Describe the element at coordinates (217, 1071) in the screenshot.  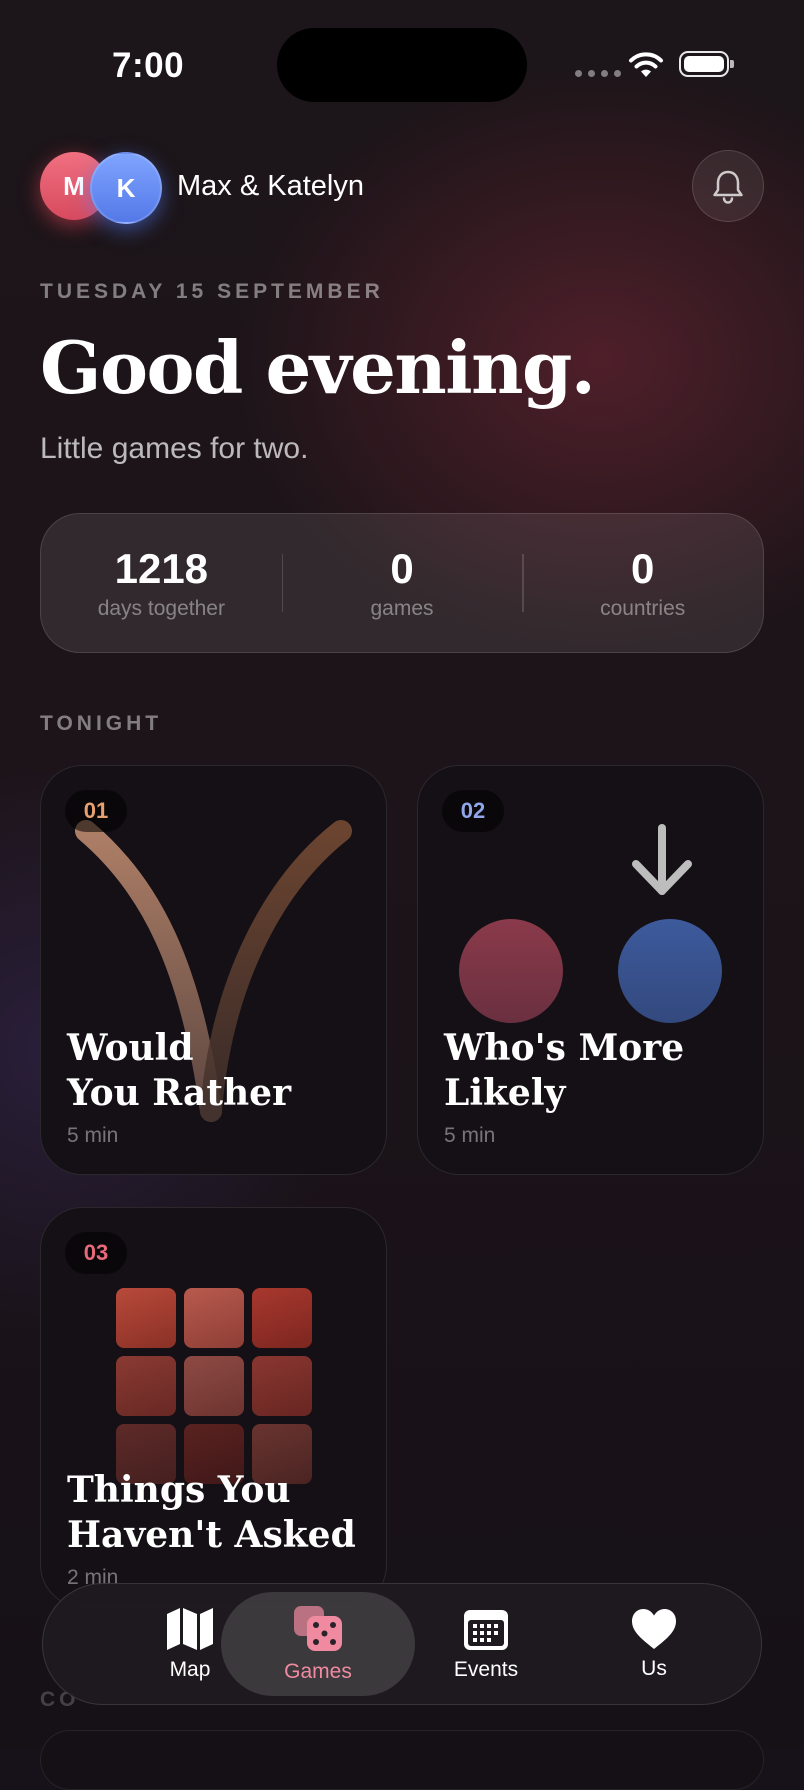
I see `game-title: Would You Rather` at that location.